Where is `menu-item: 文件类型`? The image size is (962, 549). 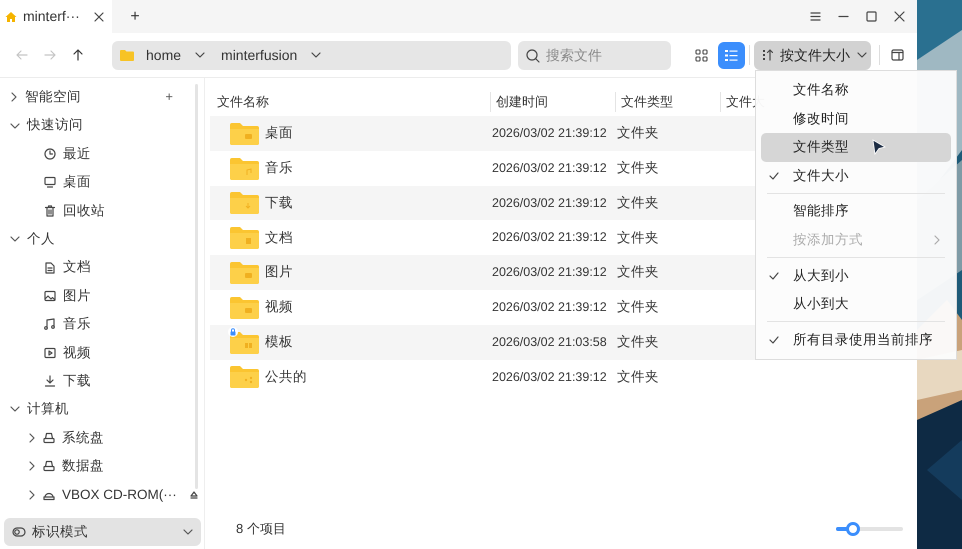 menu-item: 文件类型 is located at coordinates (856, 147).